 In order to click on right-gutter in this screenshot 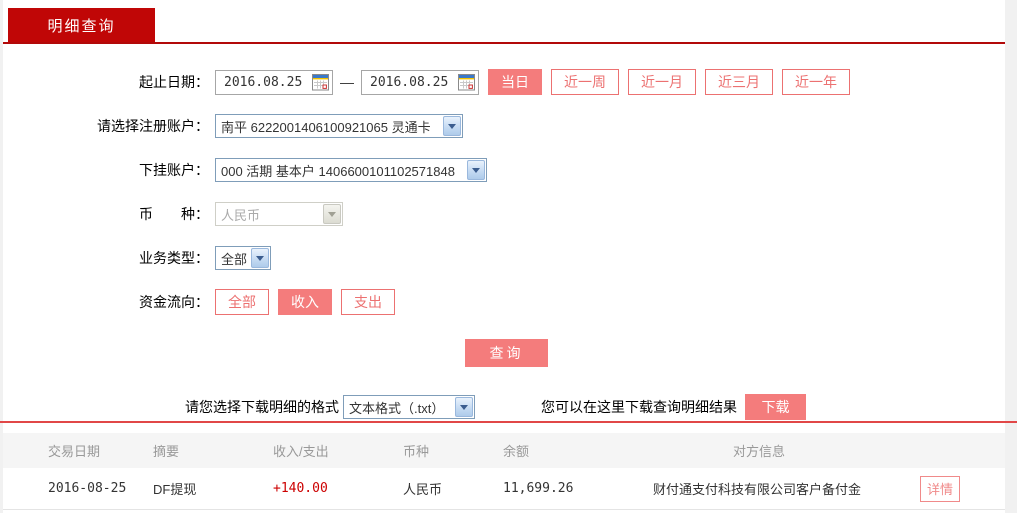, I will do `click(1011, 256)`.